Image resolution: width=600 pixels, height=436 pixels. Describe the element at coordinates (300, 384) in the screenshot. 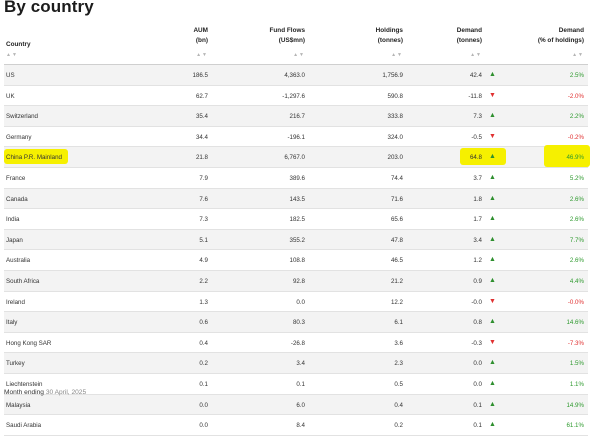

I see `cell-fund-flows: 0.1` at that location.